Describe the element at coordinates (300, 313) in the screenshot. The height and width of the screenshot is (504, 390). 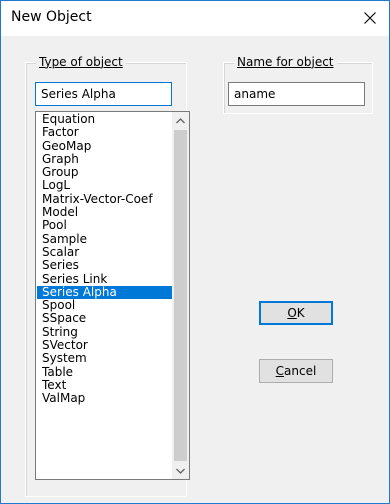
I see `ok-label-rest: K` at that location.